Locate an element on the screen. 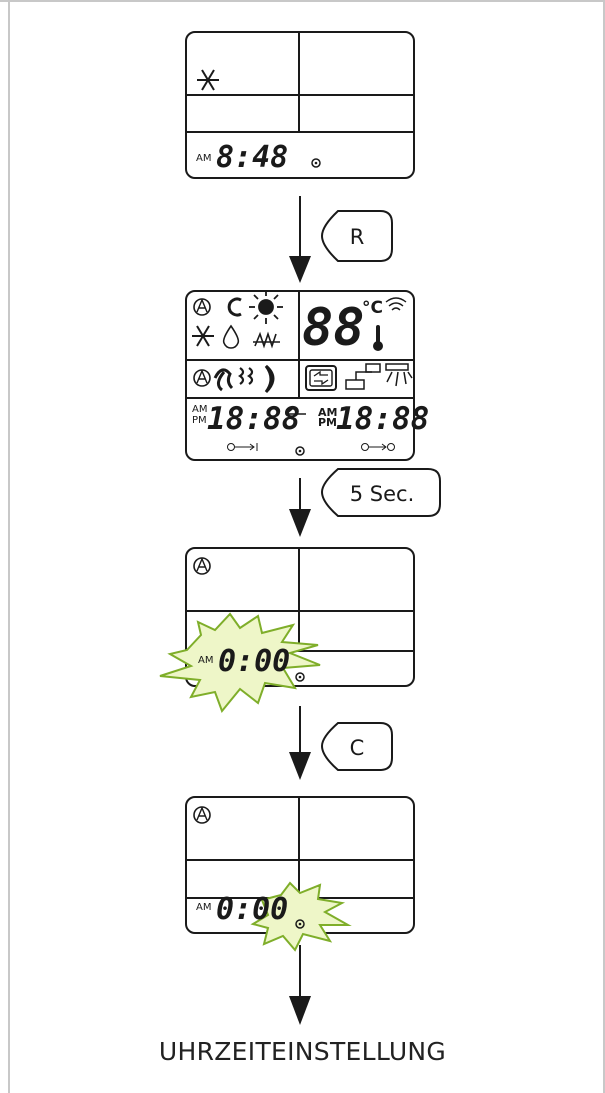 The height and width of the screenshot is (1093, 605). lcd-panel-3: AM 0:00 is located at coordinates (287, 630).